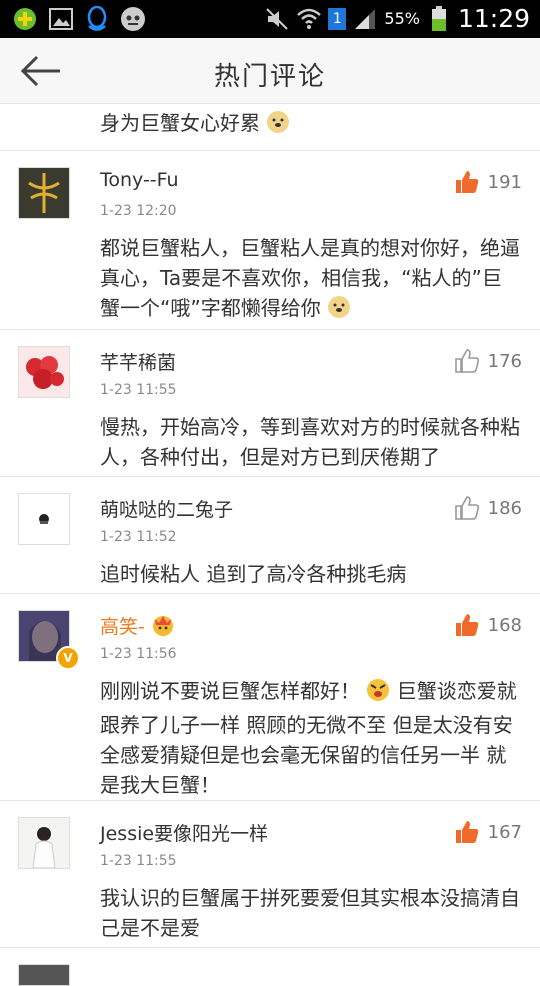 This screenshot has width=540, height=986. Describe the element at coordinates (310, 442) in the screenshot. I see `comment-text: 慢热，开始高冷，等到喜欢对方的时候就各种粘人，各种付出，但是对方已到厌倦期了` at that location.